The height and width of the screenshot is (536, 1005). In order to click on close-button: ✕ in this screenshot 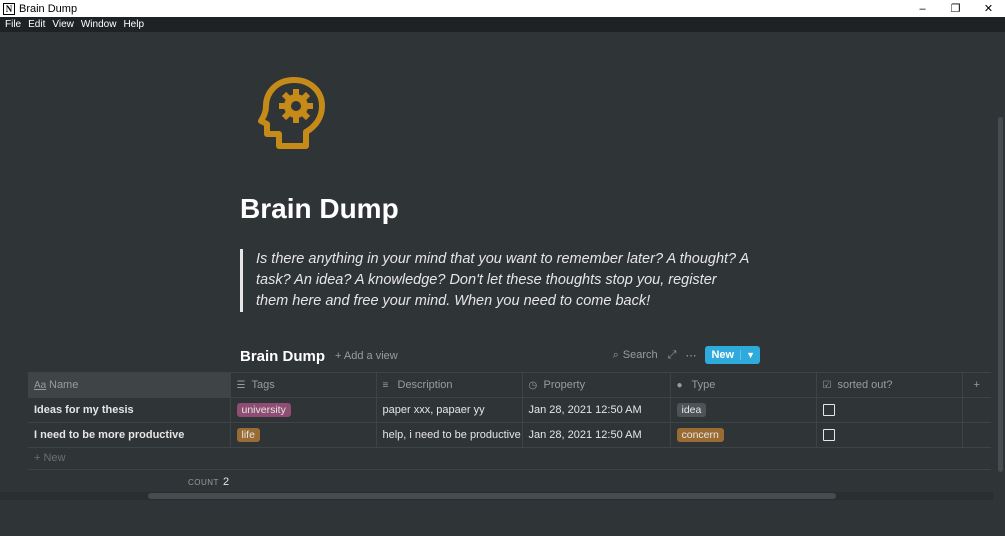, I will do `click(988, 8)`.